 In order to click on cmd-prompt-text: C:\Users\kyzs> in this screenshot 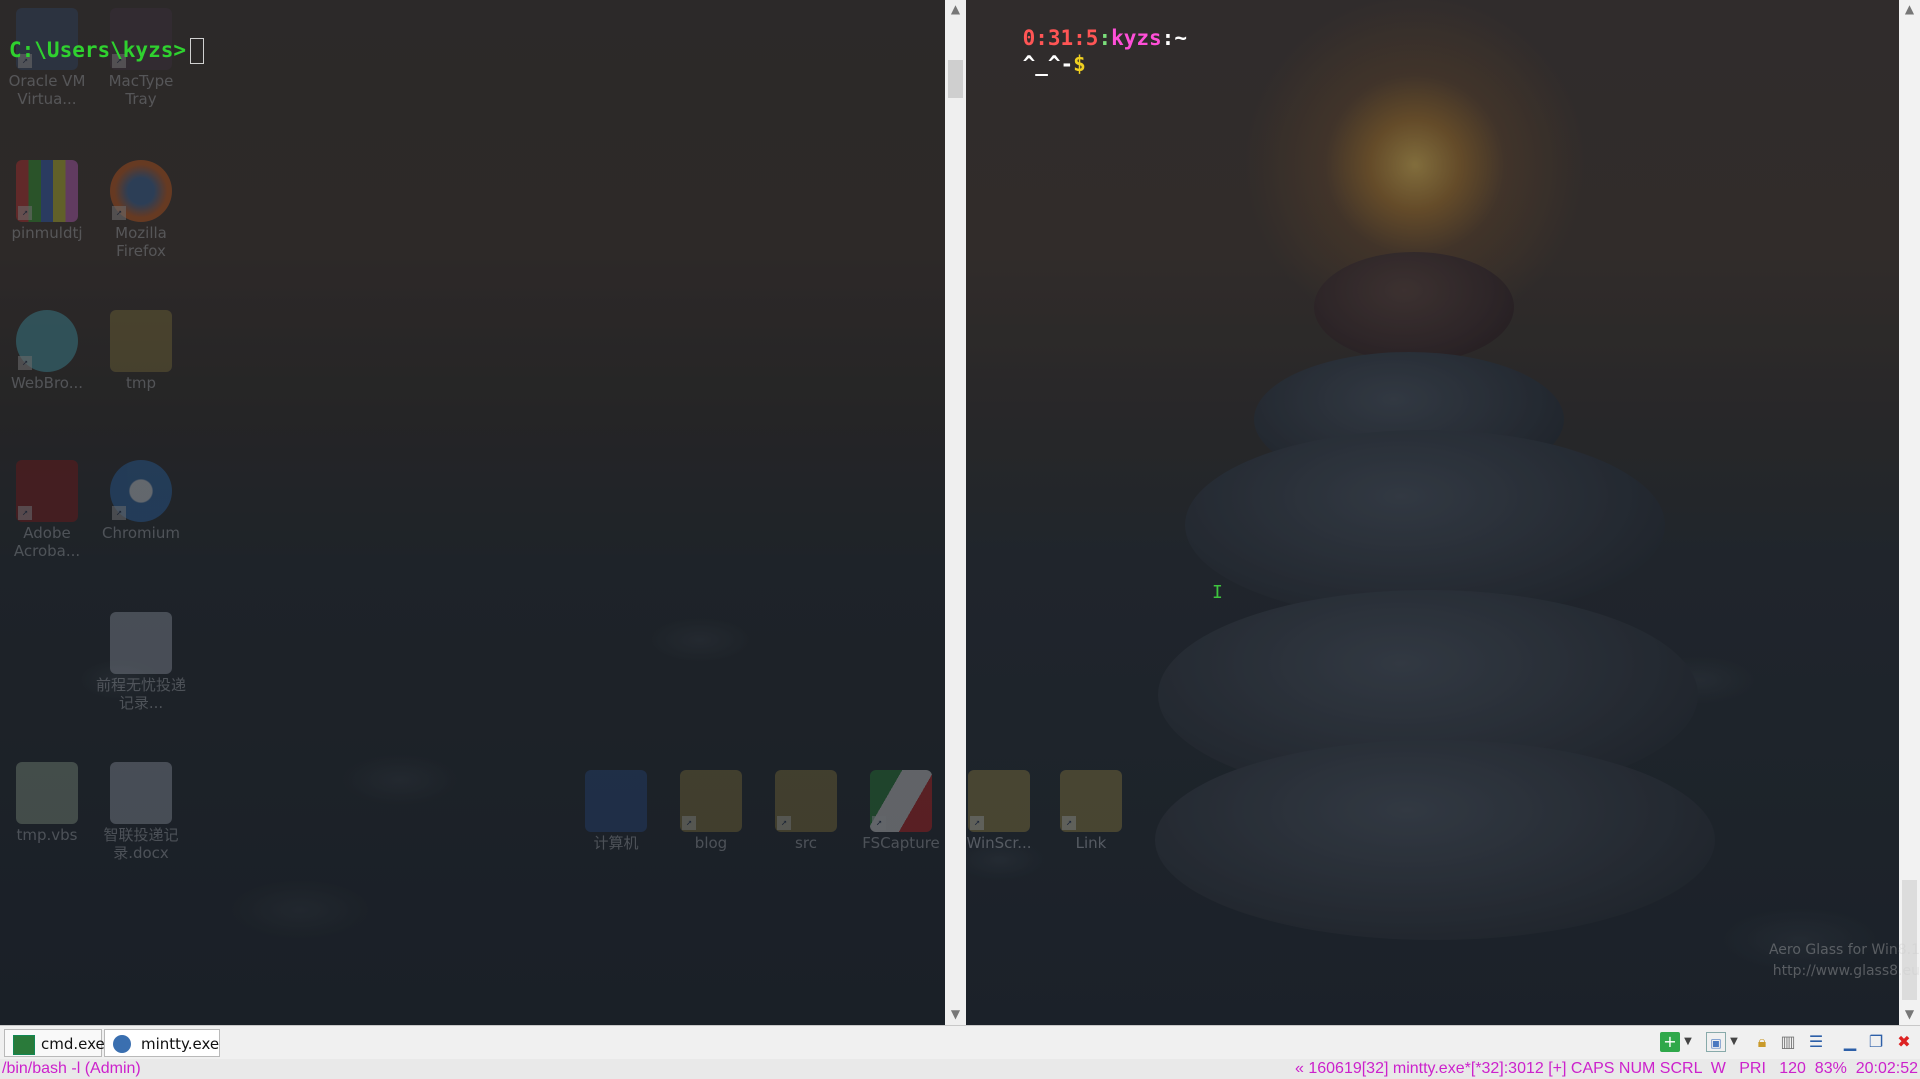, I will do `click(98, 50)`.